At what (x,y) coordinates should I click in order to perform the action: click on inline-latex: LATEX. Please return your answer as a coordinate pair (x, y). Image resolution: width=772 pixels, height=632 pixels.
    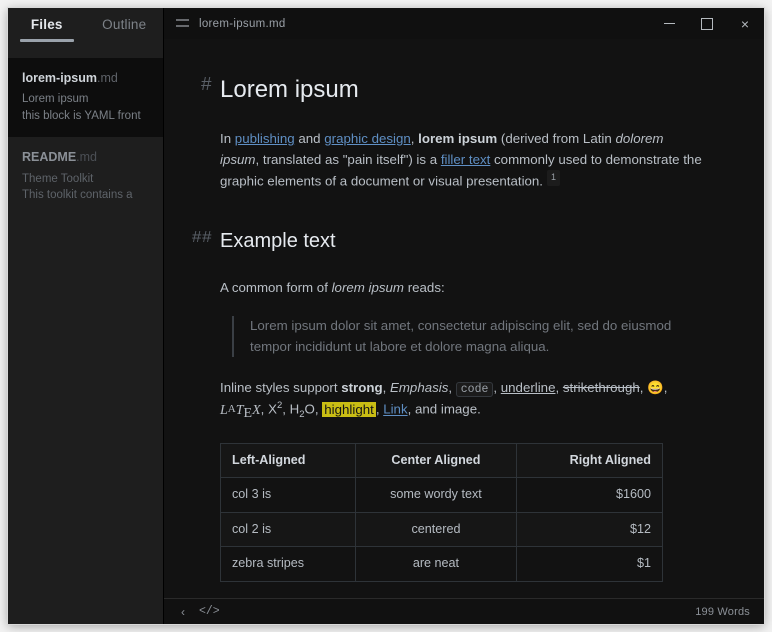
    Looking at the image, I should click on (240, 411).